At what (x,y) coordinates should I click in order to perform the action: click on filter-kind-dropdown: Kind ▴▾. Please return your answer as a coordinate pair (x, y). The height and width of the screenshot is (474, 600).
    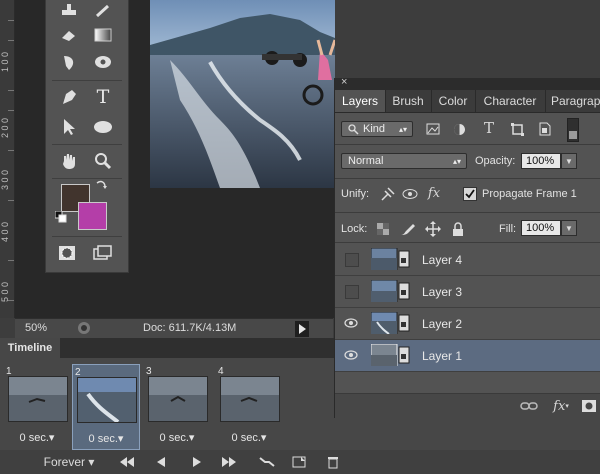
    Looking at the image, I should click on (377, 129).